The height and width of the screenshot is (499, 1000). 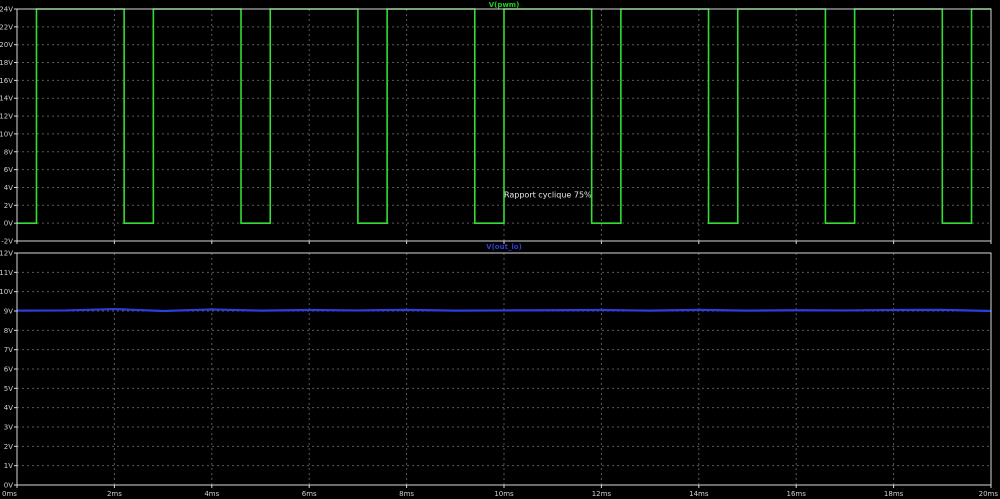 I want to click on x-tick-label: 18ms, so click(x=894, y=494).